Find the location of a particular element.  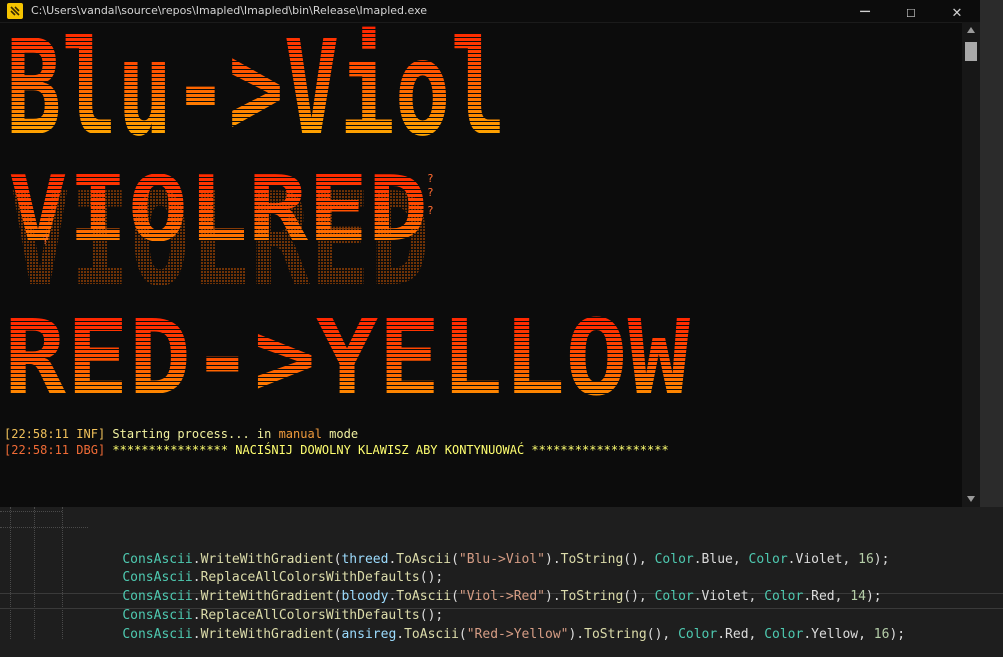

code-token: ansireg is located at coordinates (369, 634).